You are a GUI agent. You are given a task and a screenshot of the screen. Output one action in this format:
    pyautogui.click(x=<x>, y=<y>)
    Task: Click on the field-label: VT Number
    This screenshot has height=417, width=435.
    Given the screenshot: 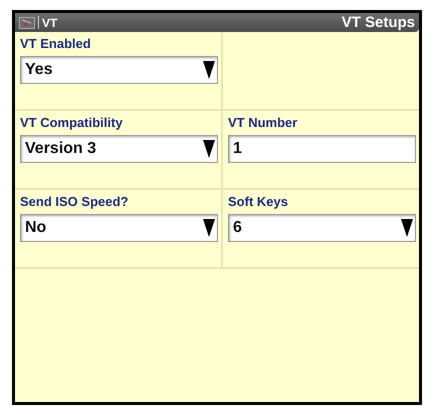 What is the action you would take?
    pyautogui.click(x=263, y=122)
    